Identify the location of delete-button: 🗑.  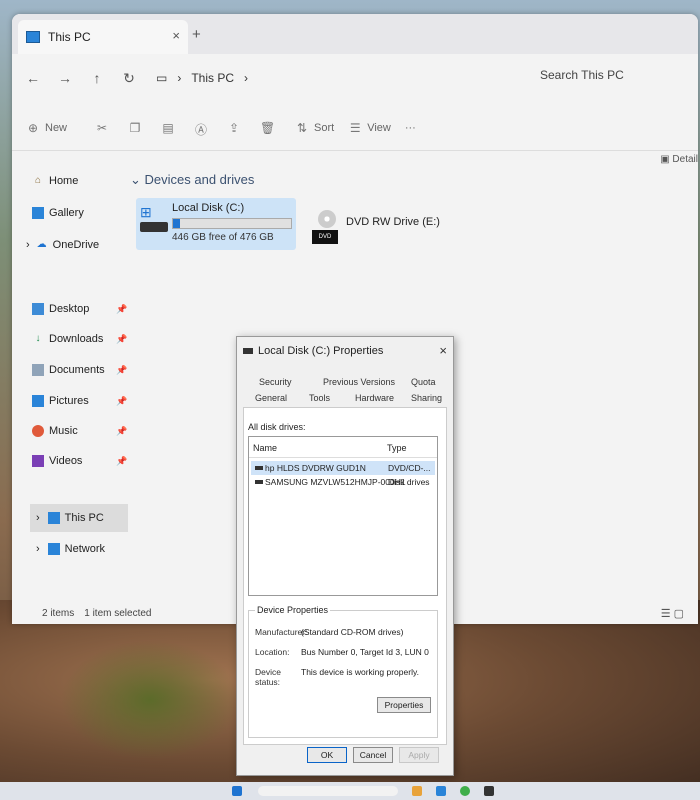
(269, 128).